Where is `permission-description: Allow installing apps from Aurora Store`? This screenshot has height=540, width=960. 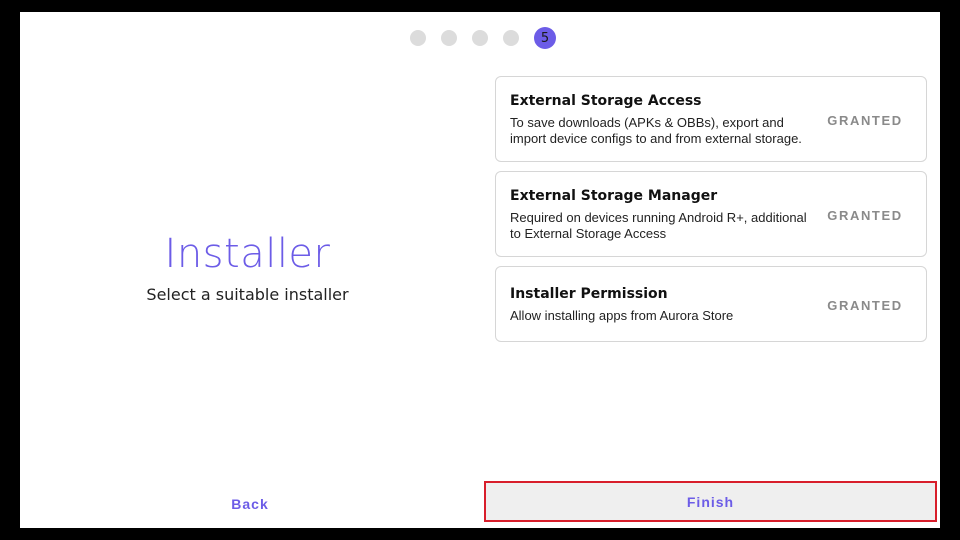
permission-description: Allow installing apps from Aurora Store is located at coordinates (622, 315).